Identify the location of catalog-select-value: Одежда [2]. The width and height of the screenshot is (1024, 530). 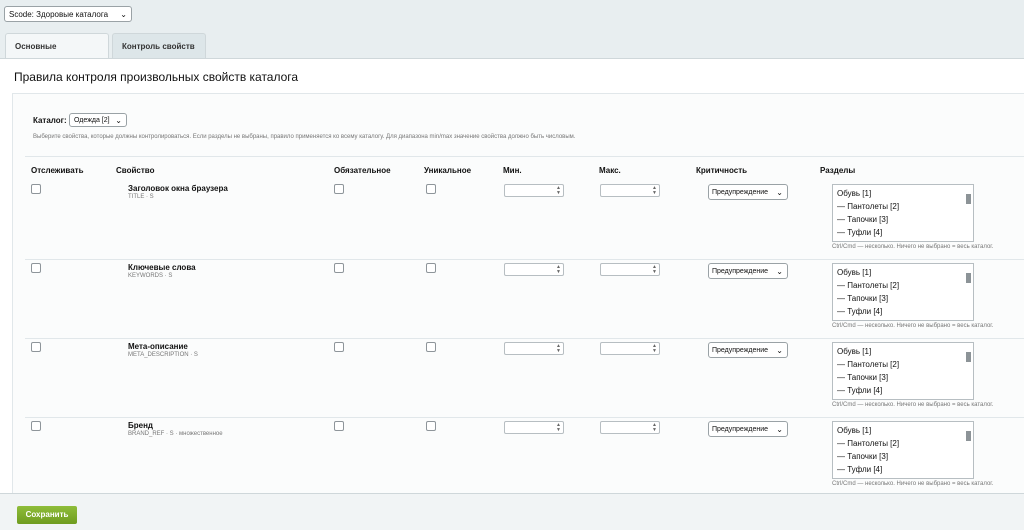
(92, 120).